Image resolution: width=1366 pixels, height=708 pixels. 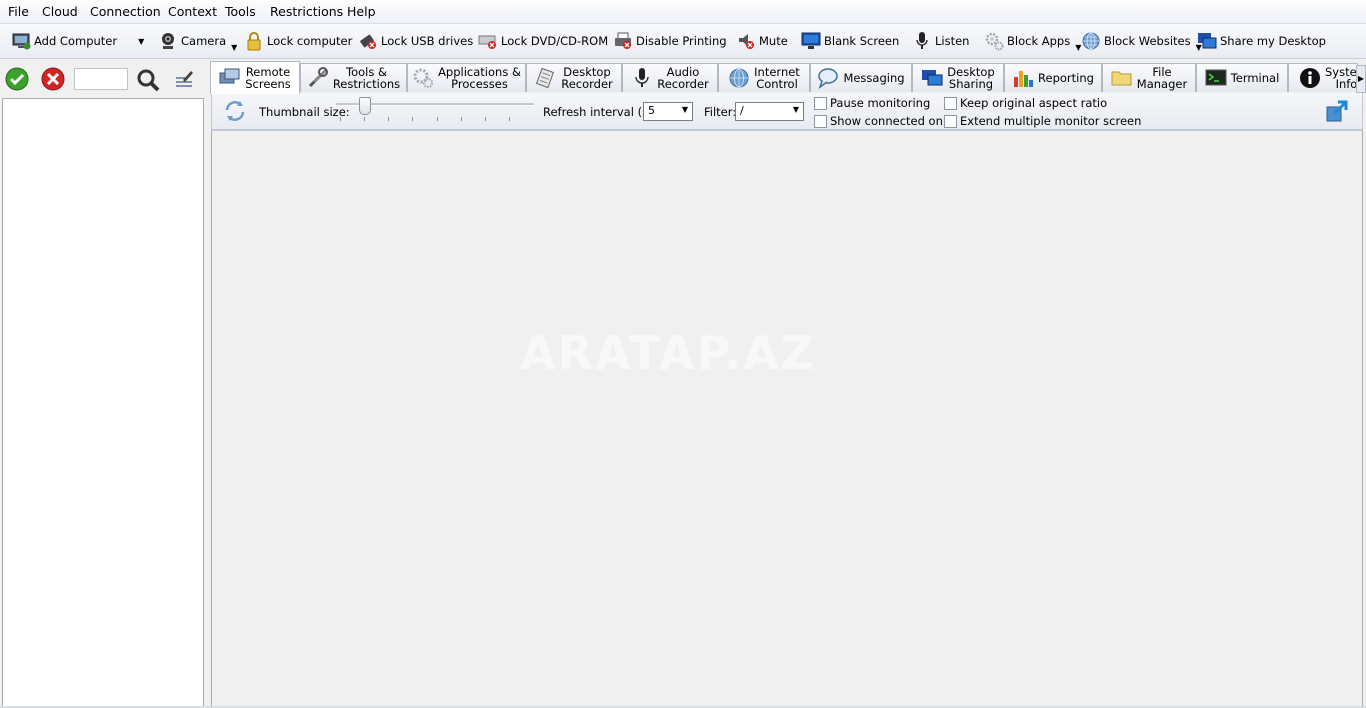 I want to click on add-computer-button: Add Computer ▼, so click(x=77, y=41).